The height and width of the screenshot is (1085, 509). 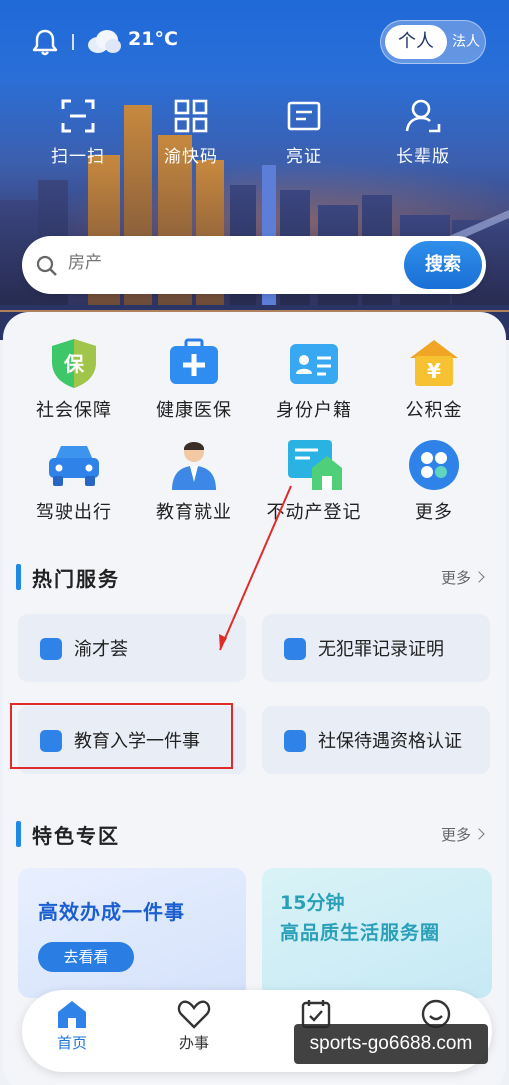 I want to click on nav-services: 办事, so click(x=194, y=1025).